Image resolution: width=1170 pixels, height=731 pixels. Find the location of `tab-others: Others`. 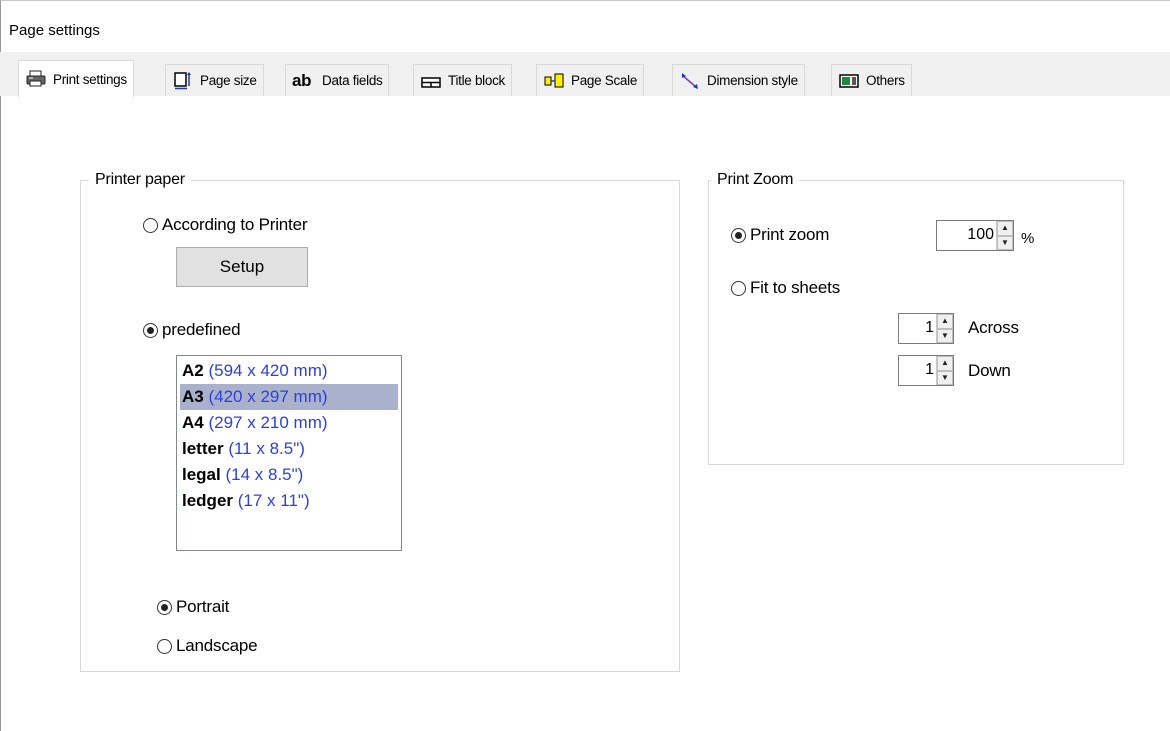

tab-others: Others is located at coordinates (871, 80).